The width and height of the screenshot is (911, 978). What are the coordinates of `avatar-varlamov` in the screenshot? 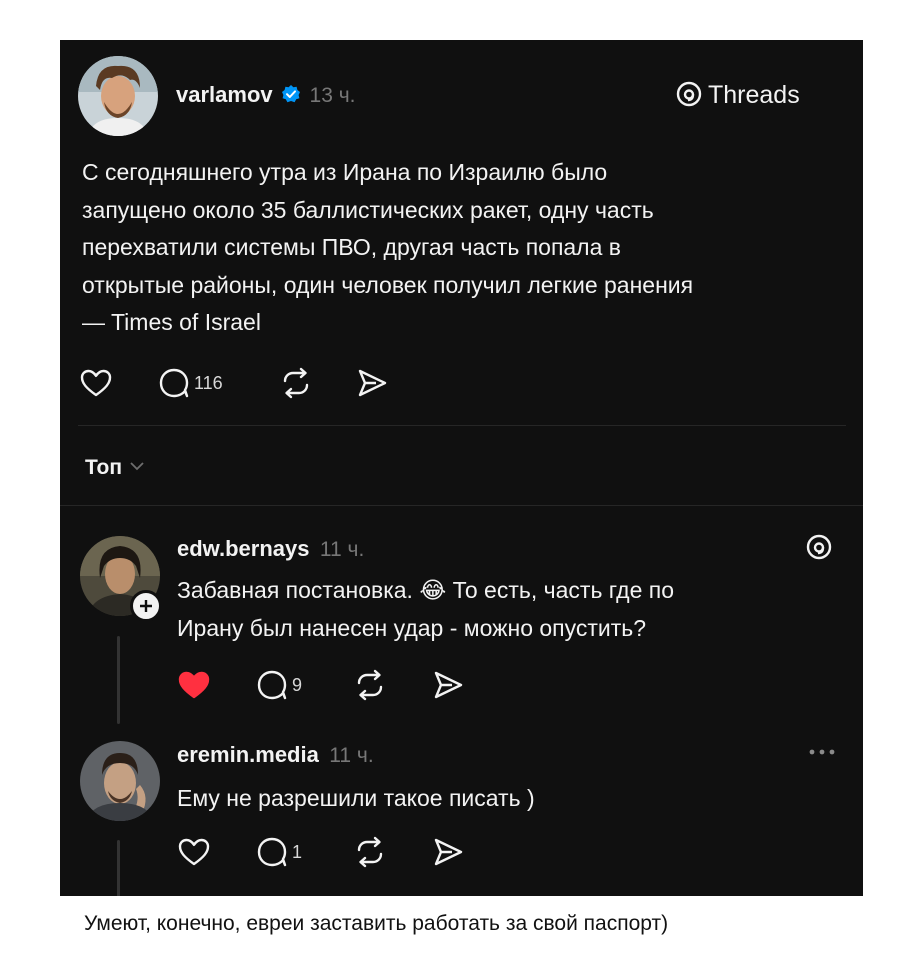 It's located at (118, 96).